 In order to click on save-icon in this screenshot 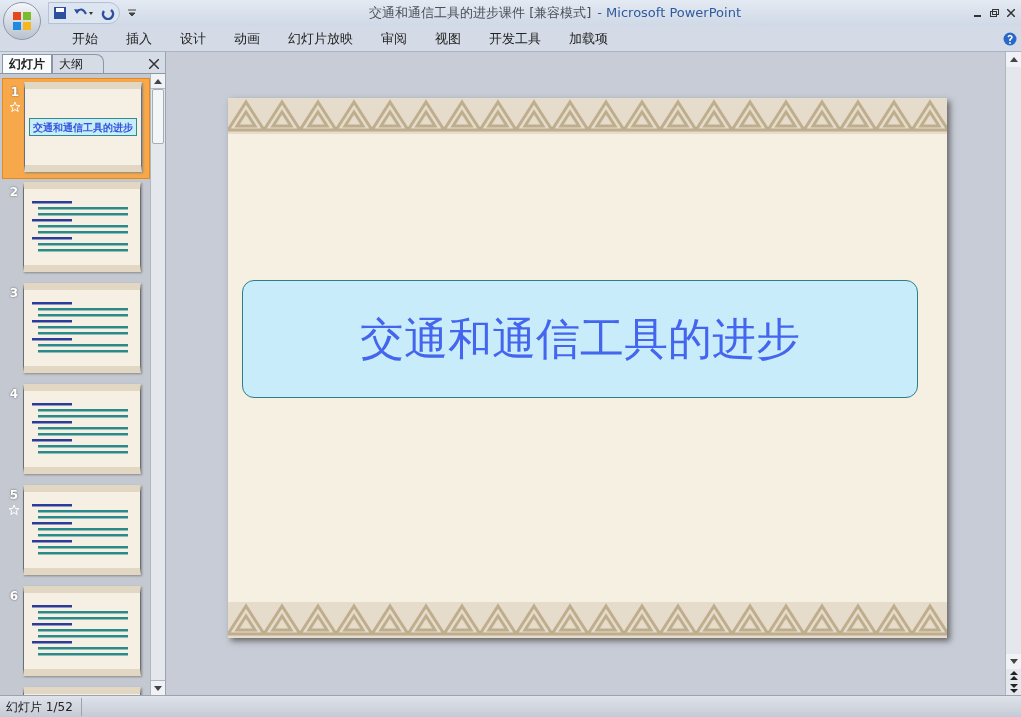, I will do `click(60, 13)`.